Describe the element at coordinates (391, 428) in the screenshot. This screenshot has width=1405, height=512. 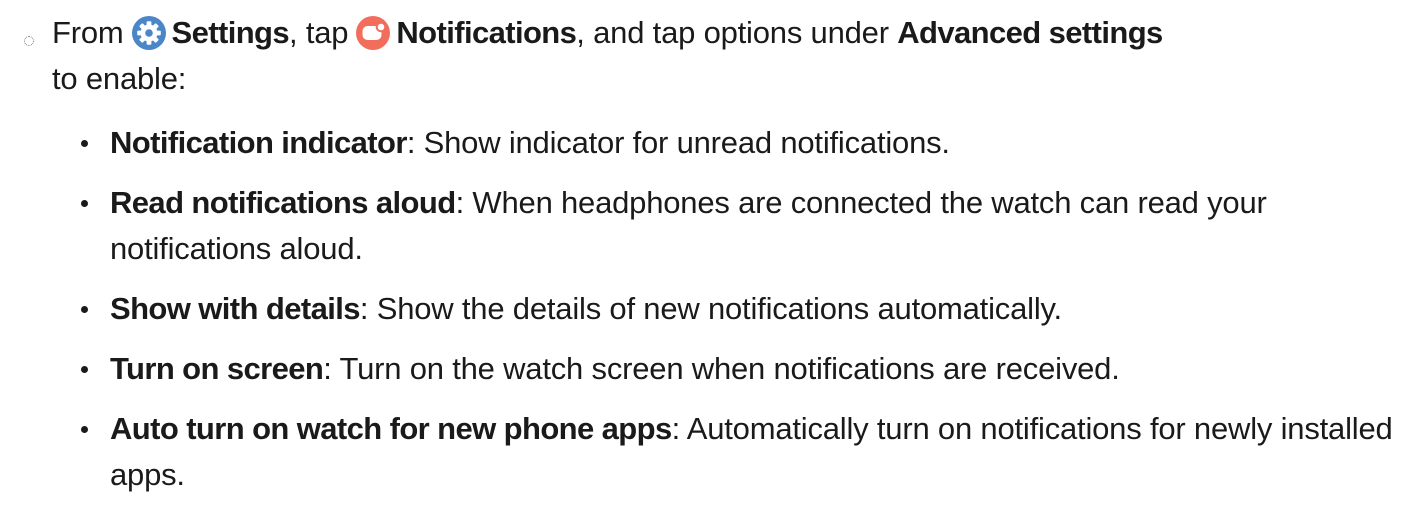
I see `option-term: Auto turn on watch for new phone apps` at that location.